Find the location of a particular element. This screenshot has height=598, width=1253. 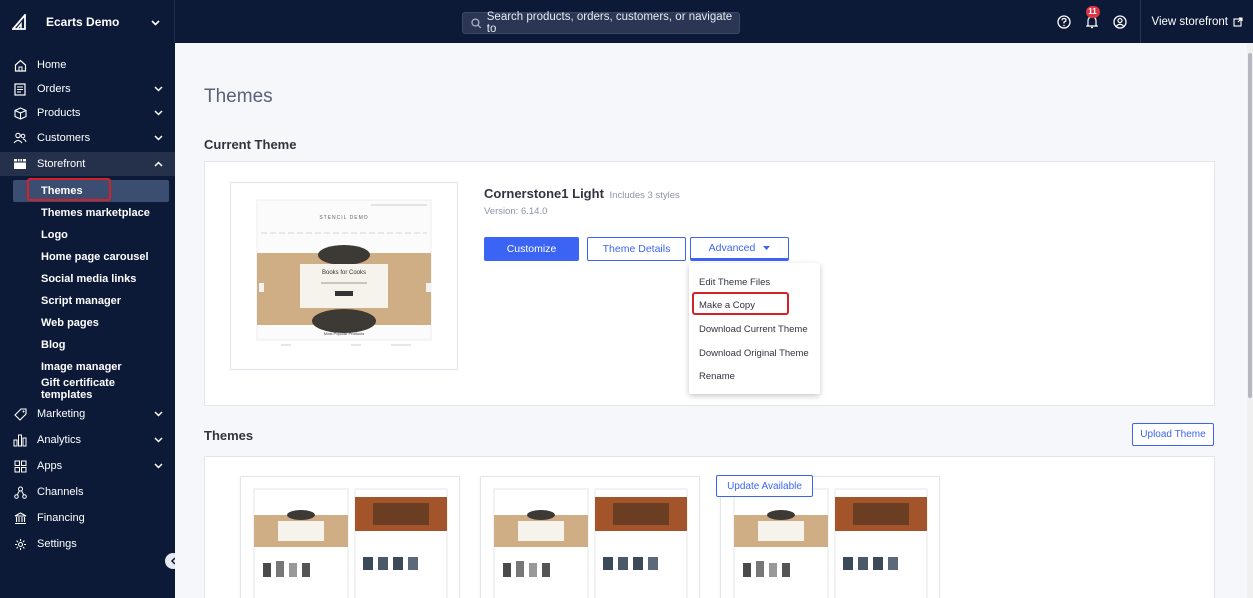

sidebar-item-label: Orders is located at coordinates (54, 89).